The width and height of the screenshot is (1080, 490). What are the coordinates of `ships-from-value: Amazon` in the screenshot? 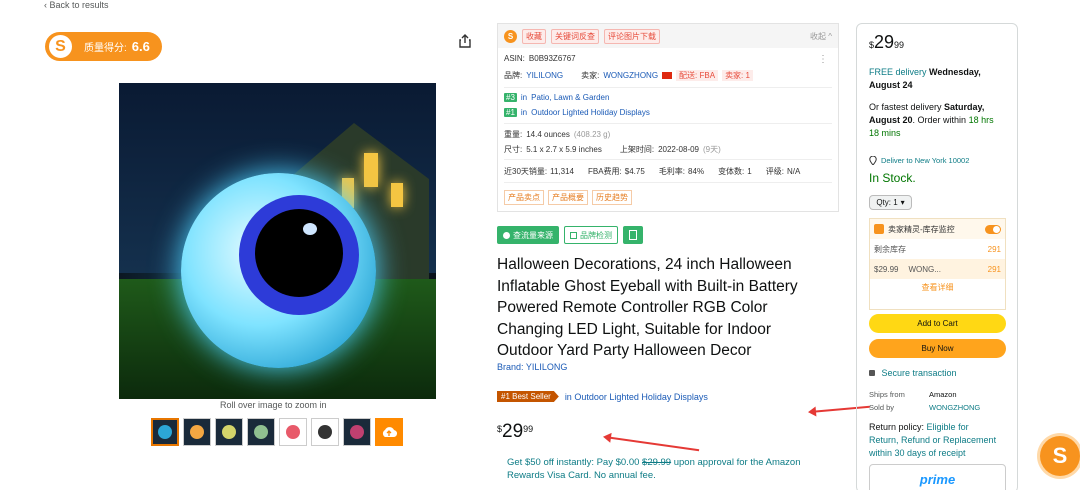 It's located at (943, 394).